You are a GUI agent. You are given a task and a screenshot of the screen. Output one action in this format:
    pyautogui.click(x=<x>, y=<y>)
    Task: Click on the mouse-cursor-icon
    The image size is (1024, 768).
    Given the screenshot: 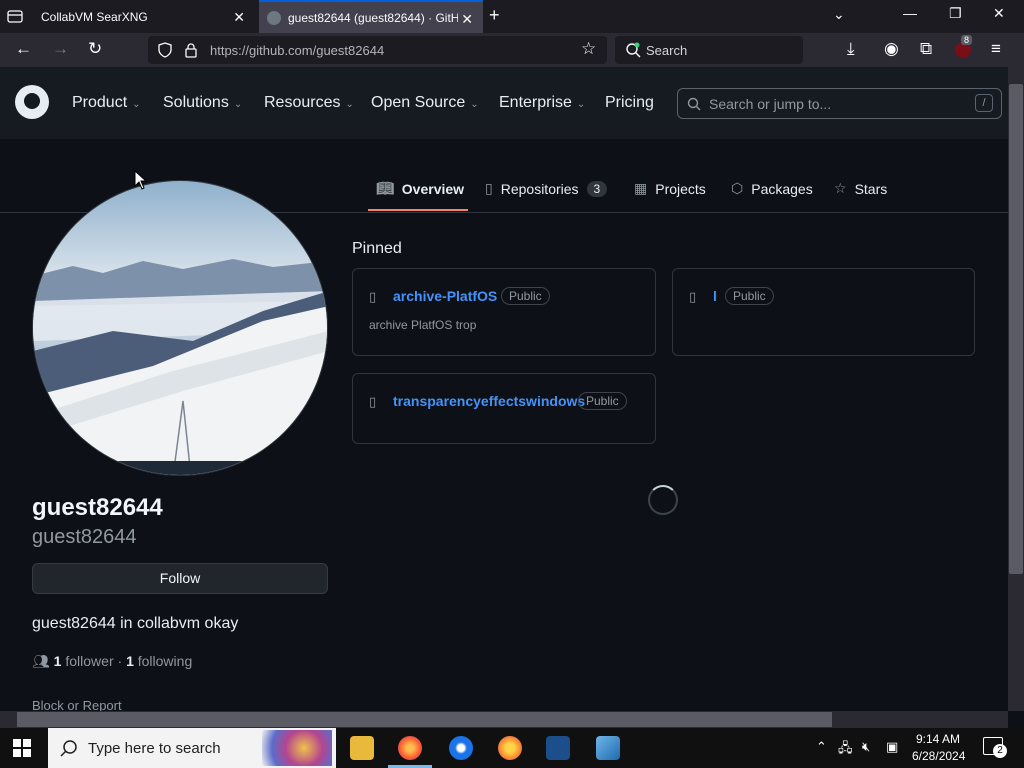 What is the action you would take?
    pyautogui.click(x=140, y=180)
    